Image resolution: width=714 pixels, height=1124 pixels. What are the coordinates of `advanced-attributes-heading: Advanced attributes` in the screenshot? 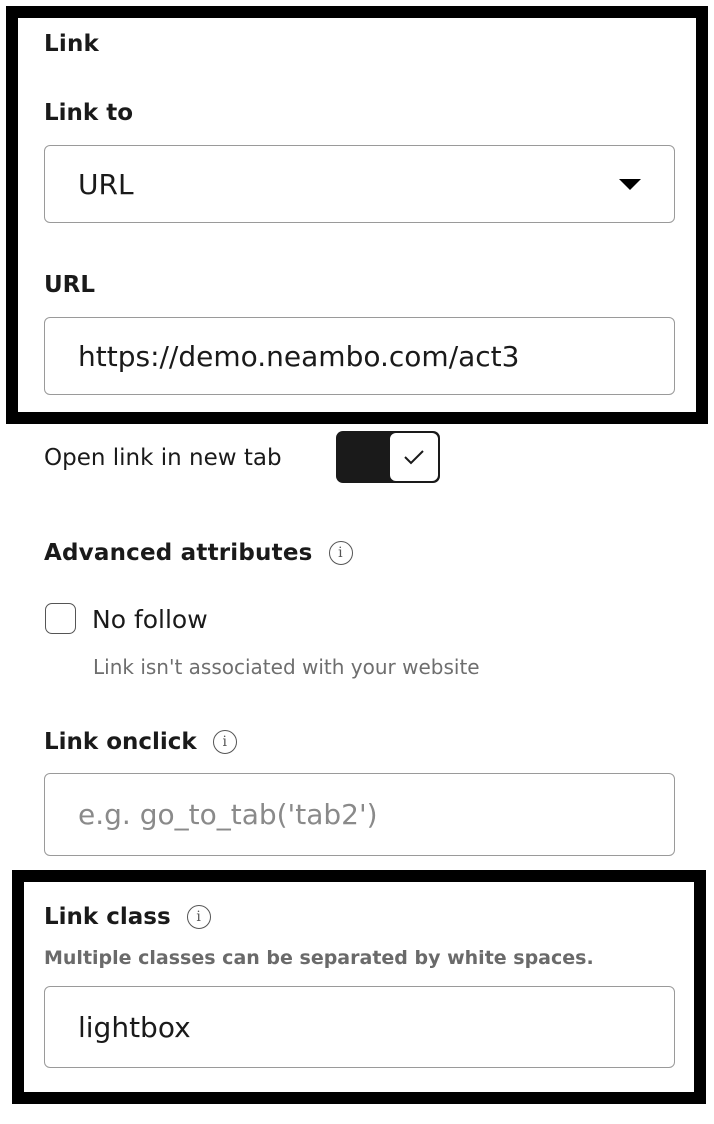 It's located at (178, 553).